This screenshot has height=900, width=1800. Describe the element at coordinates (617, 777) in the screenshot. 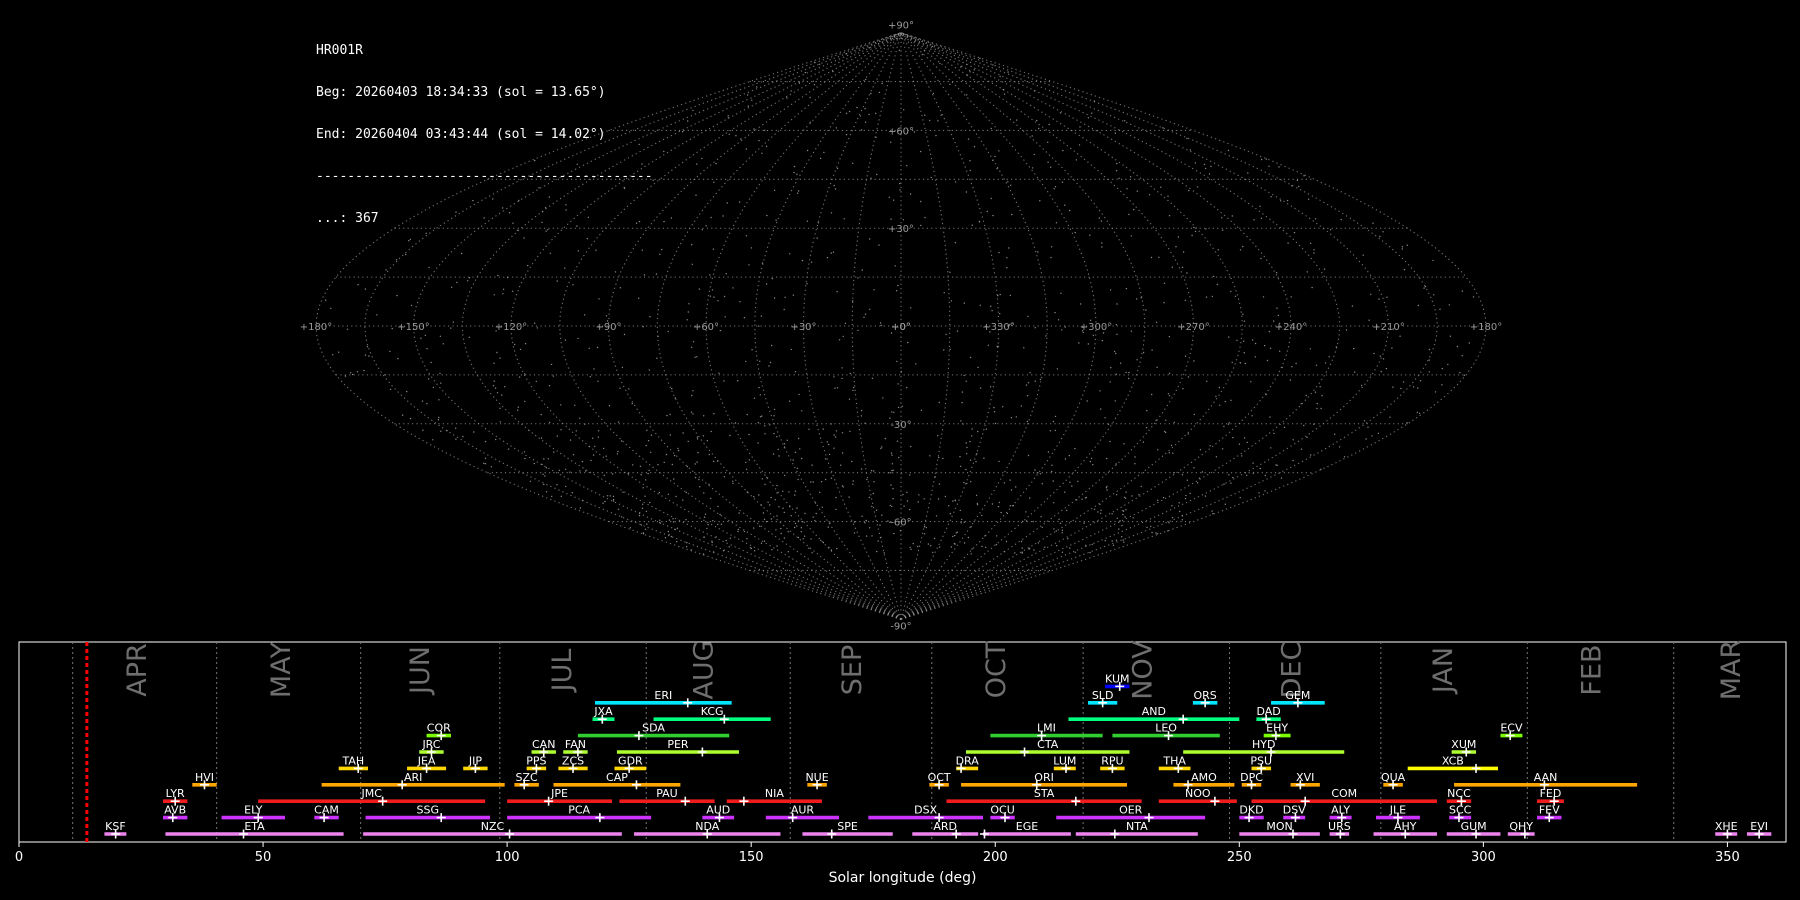

I see `shower-label: CAP` at that location.